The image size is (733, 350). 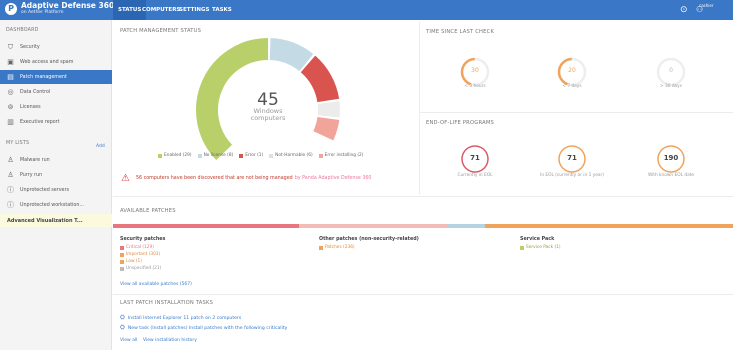 I want to click on legend-item: No license (8), so click(x=215, y=155).